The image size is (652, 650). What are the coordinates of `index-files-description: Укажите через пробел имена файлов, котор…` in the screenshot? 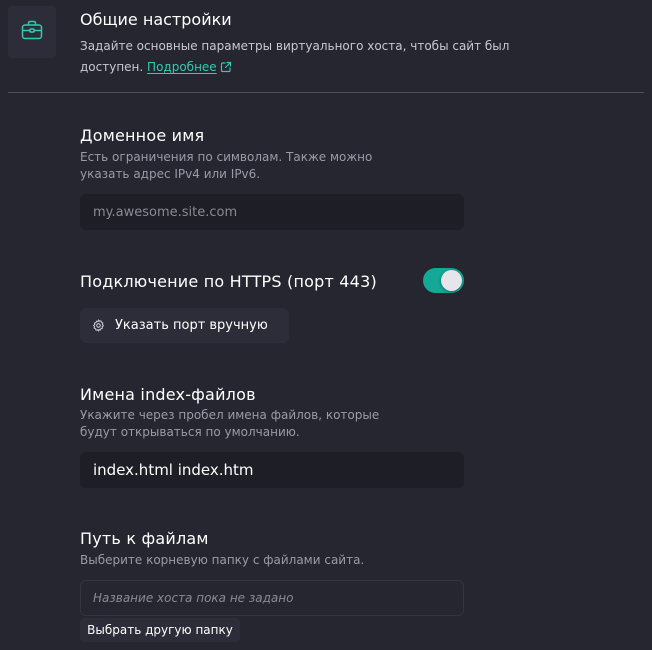 It's located at (230, 423).